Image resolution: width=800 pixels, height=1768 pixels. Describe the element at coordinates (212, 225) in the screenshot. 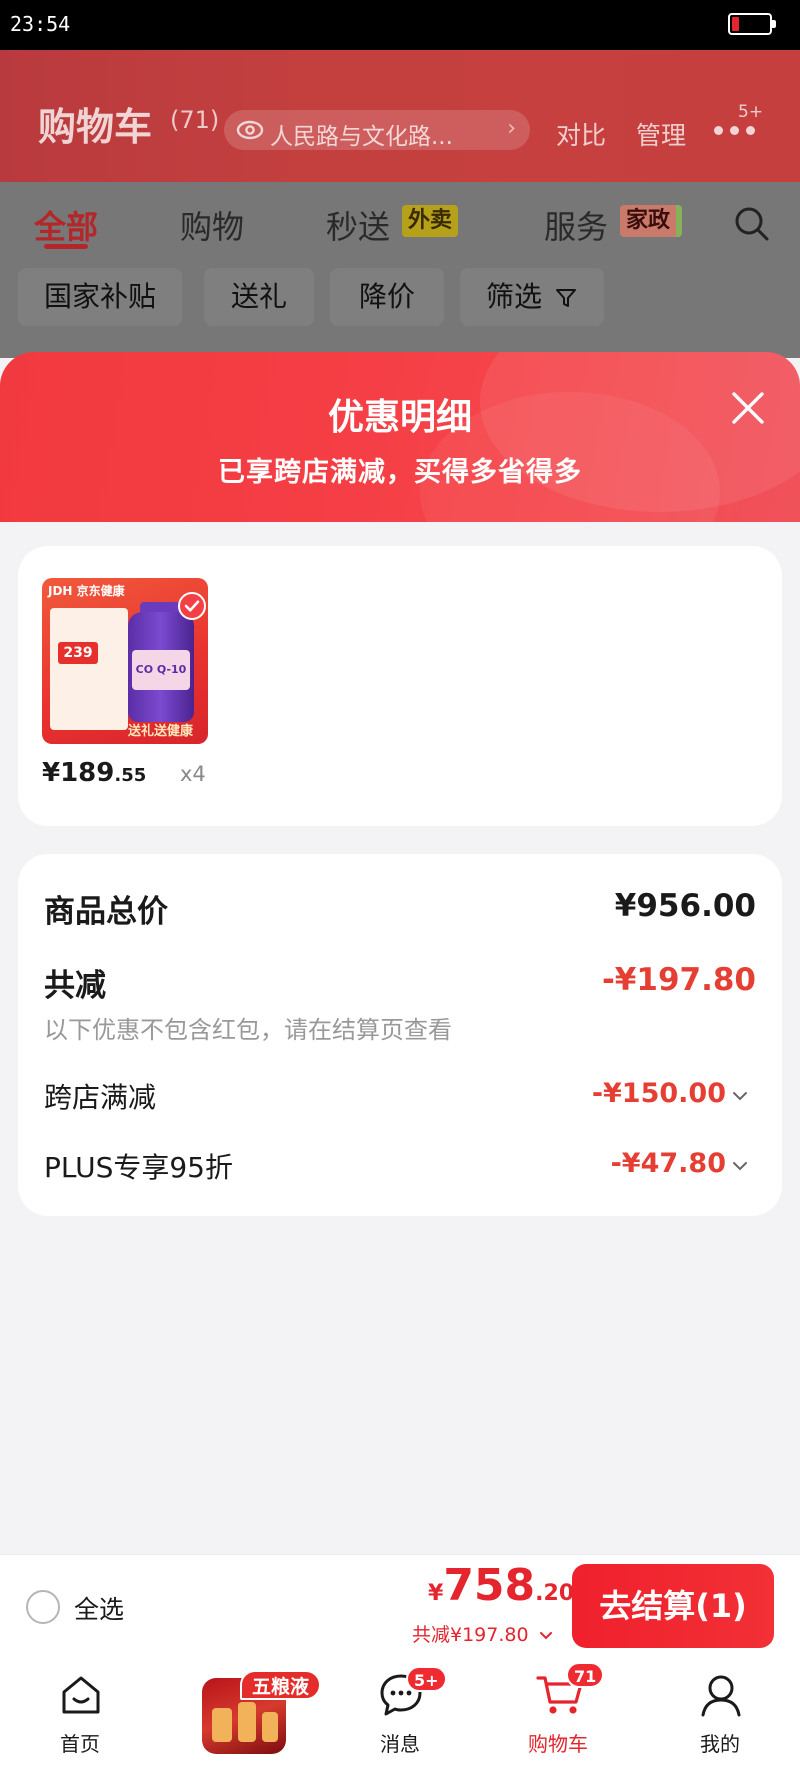

I see `tab-shopping: 购物` at that location.